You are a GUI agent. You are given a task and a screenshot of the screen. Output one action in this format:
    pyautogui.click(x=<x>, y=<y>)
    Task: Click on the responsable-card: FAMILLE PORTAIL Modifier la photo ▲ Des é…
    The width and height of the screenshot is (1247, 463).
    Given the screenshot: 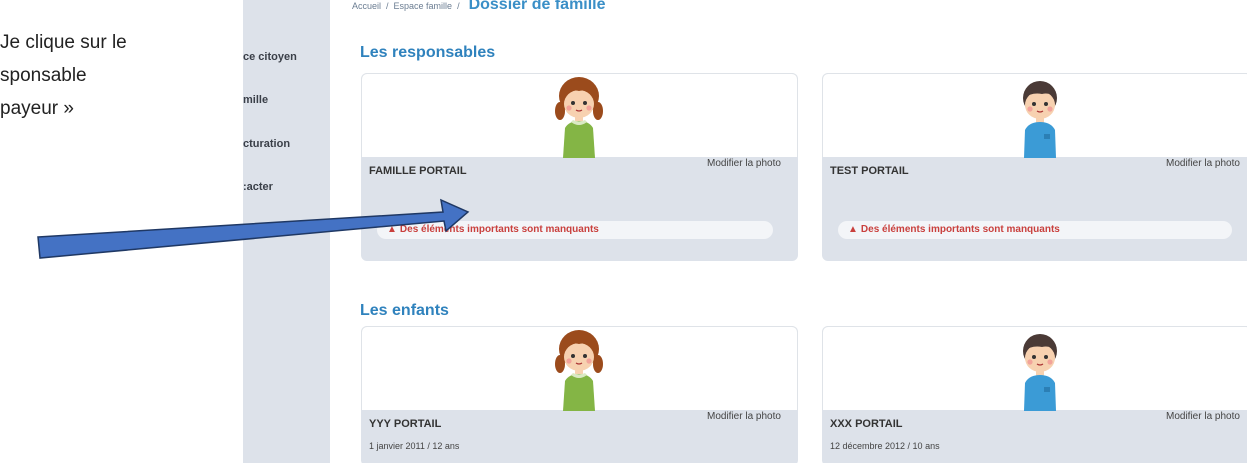 What is the action you would take?
    pyautogui.click(x=579, y=167)
    